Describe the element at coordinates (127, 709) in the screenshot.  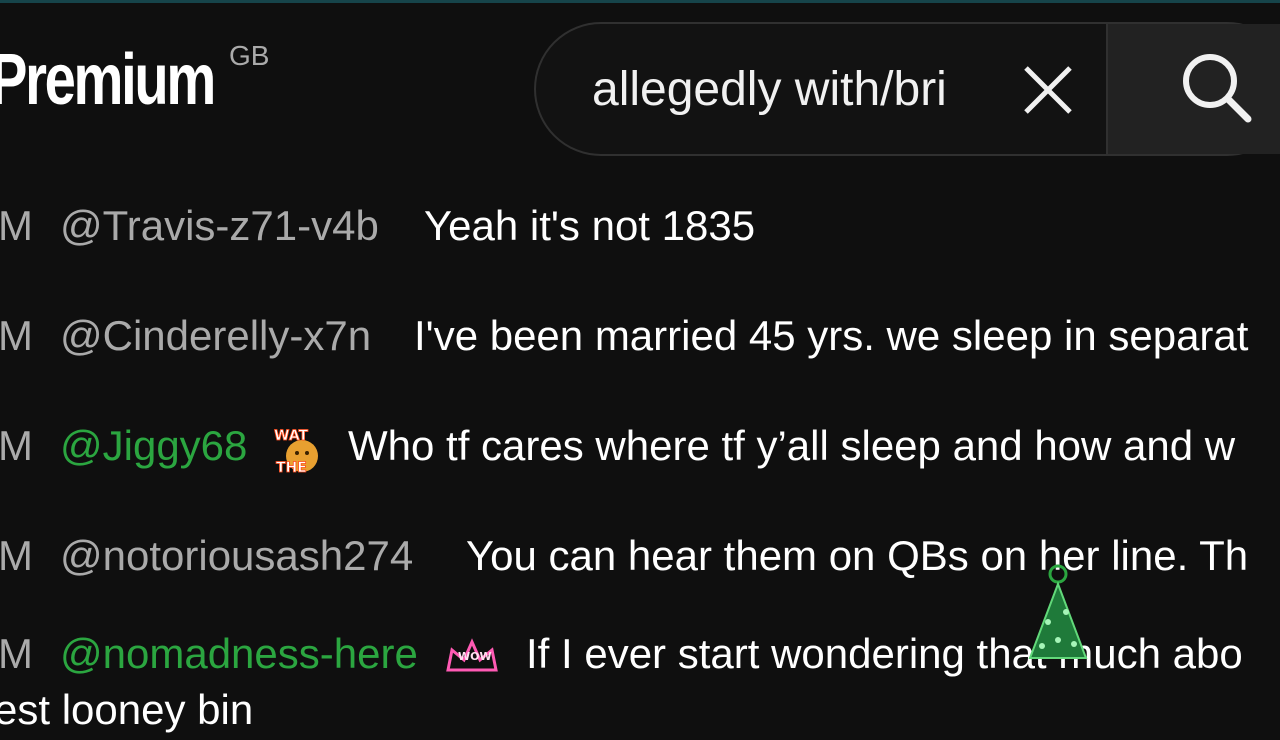
I see `message-text-continued: est looney bin` at that location.